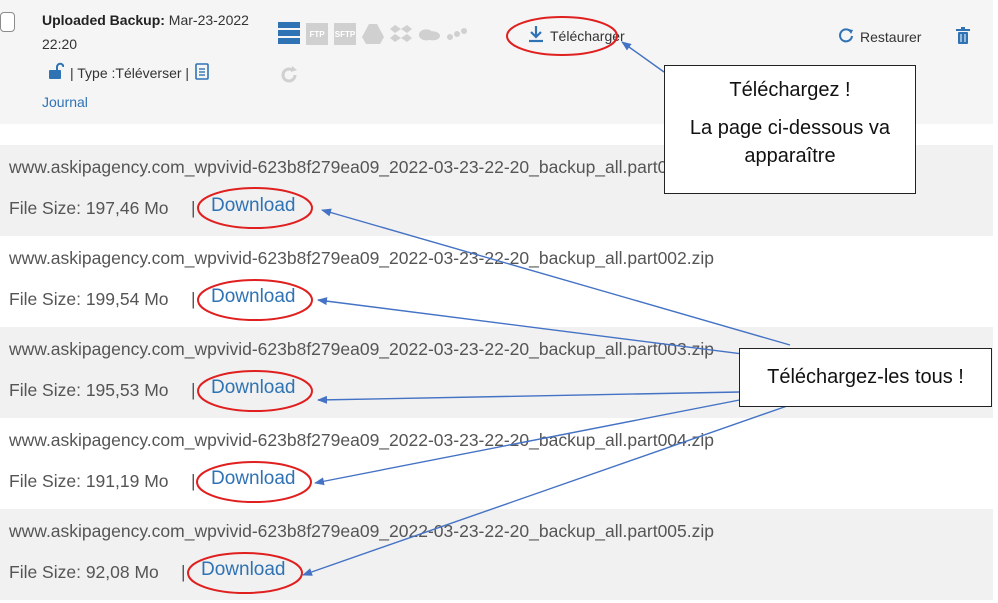  Describe the element at coordinates (457, 34) in the screenshot. I see `s3-icon` at that location.